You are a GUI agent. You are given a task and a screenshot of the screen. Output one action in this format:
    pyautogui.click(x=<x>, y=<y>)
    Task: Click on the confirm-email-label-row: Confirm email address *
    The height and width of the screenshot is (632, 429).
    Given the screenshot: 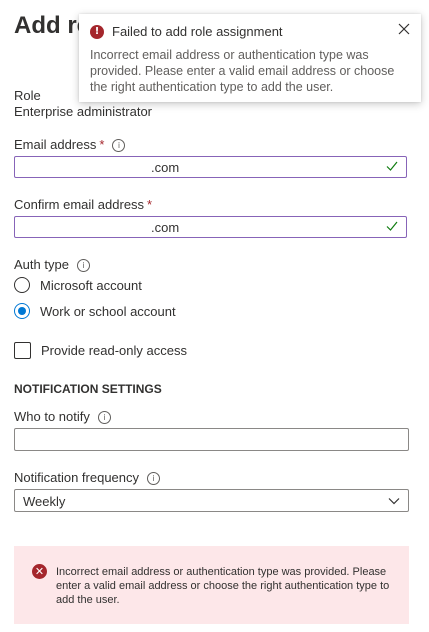 What is the action you would take?
    pyautogui.click(x=83, y=204)
    